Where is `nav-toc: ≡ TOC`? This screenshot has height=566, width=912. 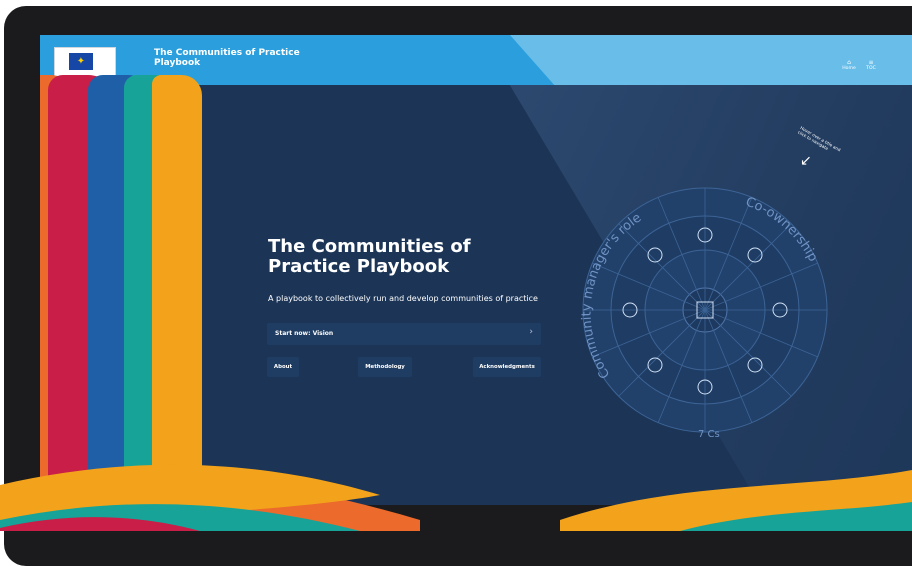
nav-toc: ≡ TOC is located at coordinates (871, 65).